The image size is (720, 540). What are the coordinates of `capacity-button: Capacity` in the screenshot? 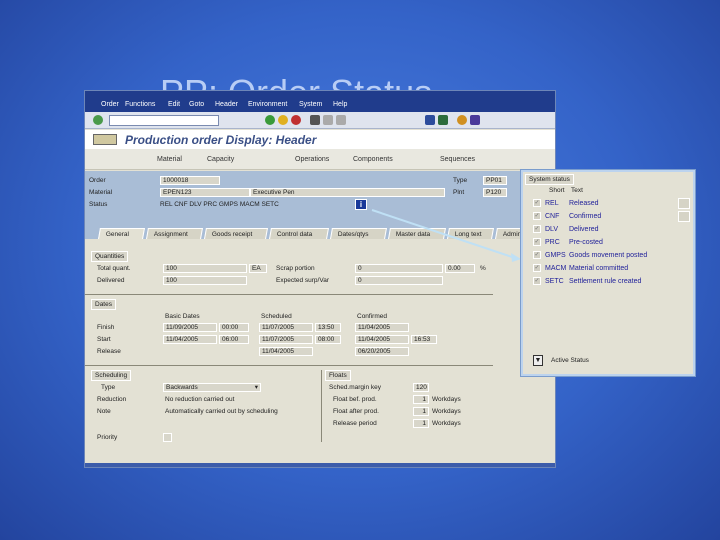 It's located at (220, 159).